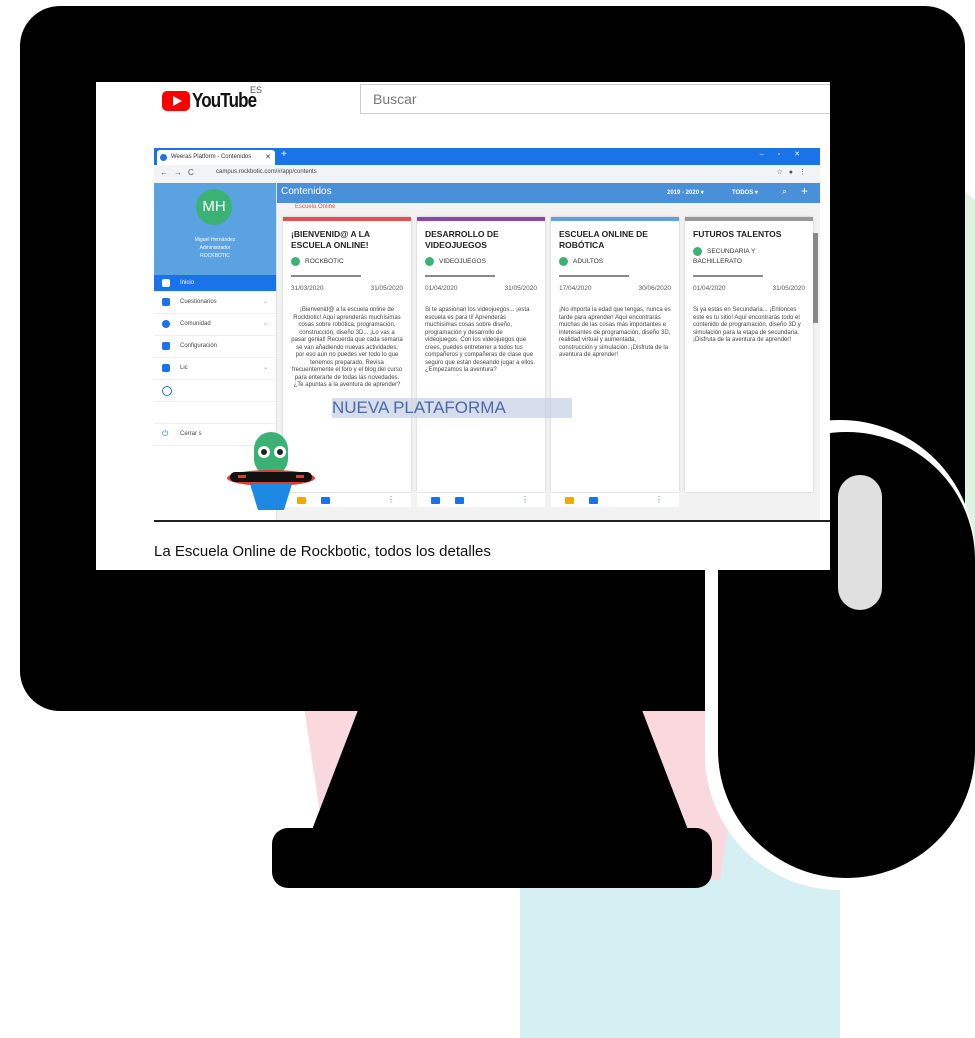 This screenshot has width=975, height=1038. What do you see at coordinates (167, 391) in the screenshot?
I see `help-icon` at bounding box center [167, 391].